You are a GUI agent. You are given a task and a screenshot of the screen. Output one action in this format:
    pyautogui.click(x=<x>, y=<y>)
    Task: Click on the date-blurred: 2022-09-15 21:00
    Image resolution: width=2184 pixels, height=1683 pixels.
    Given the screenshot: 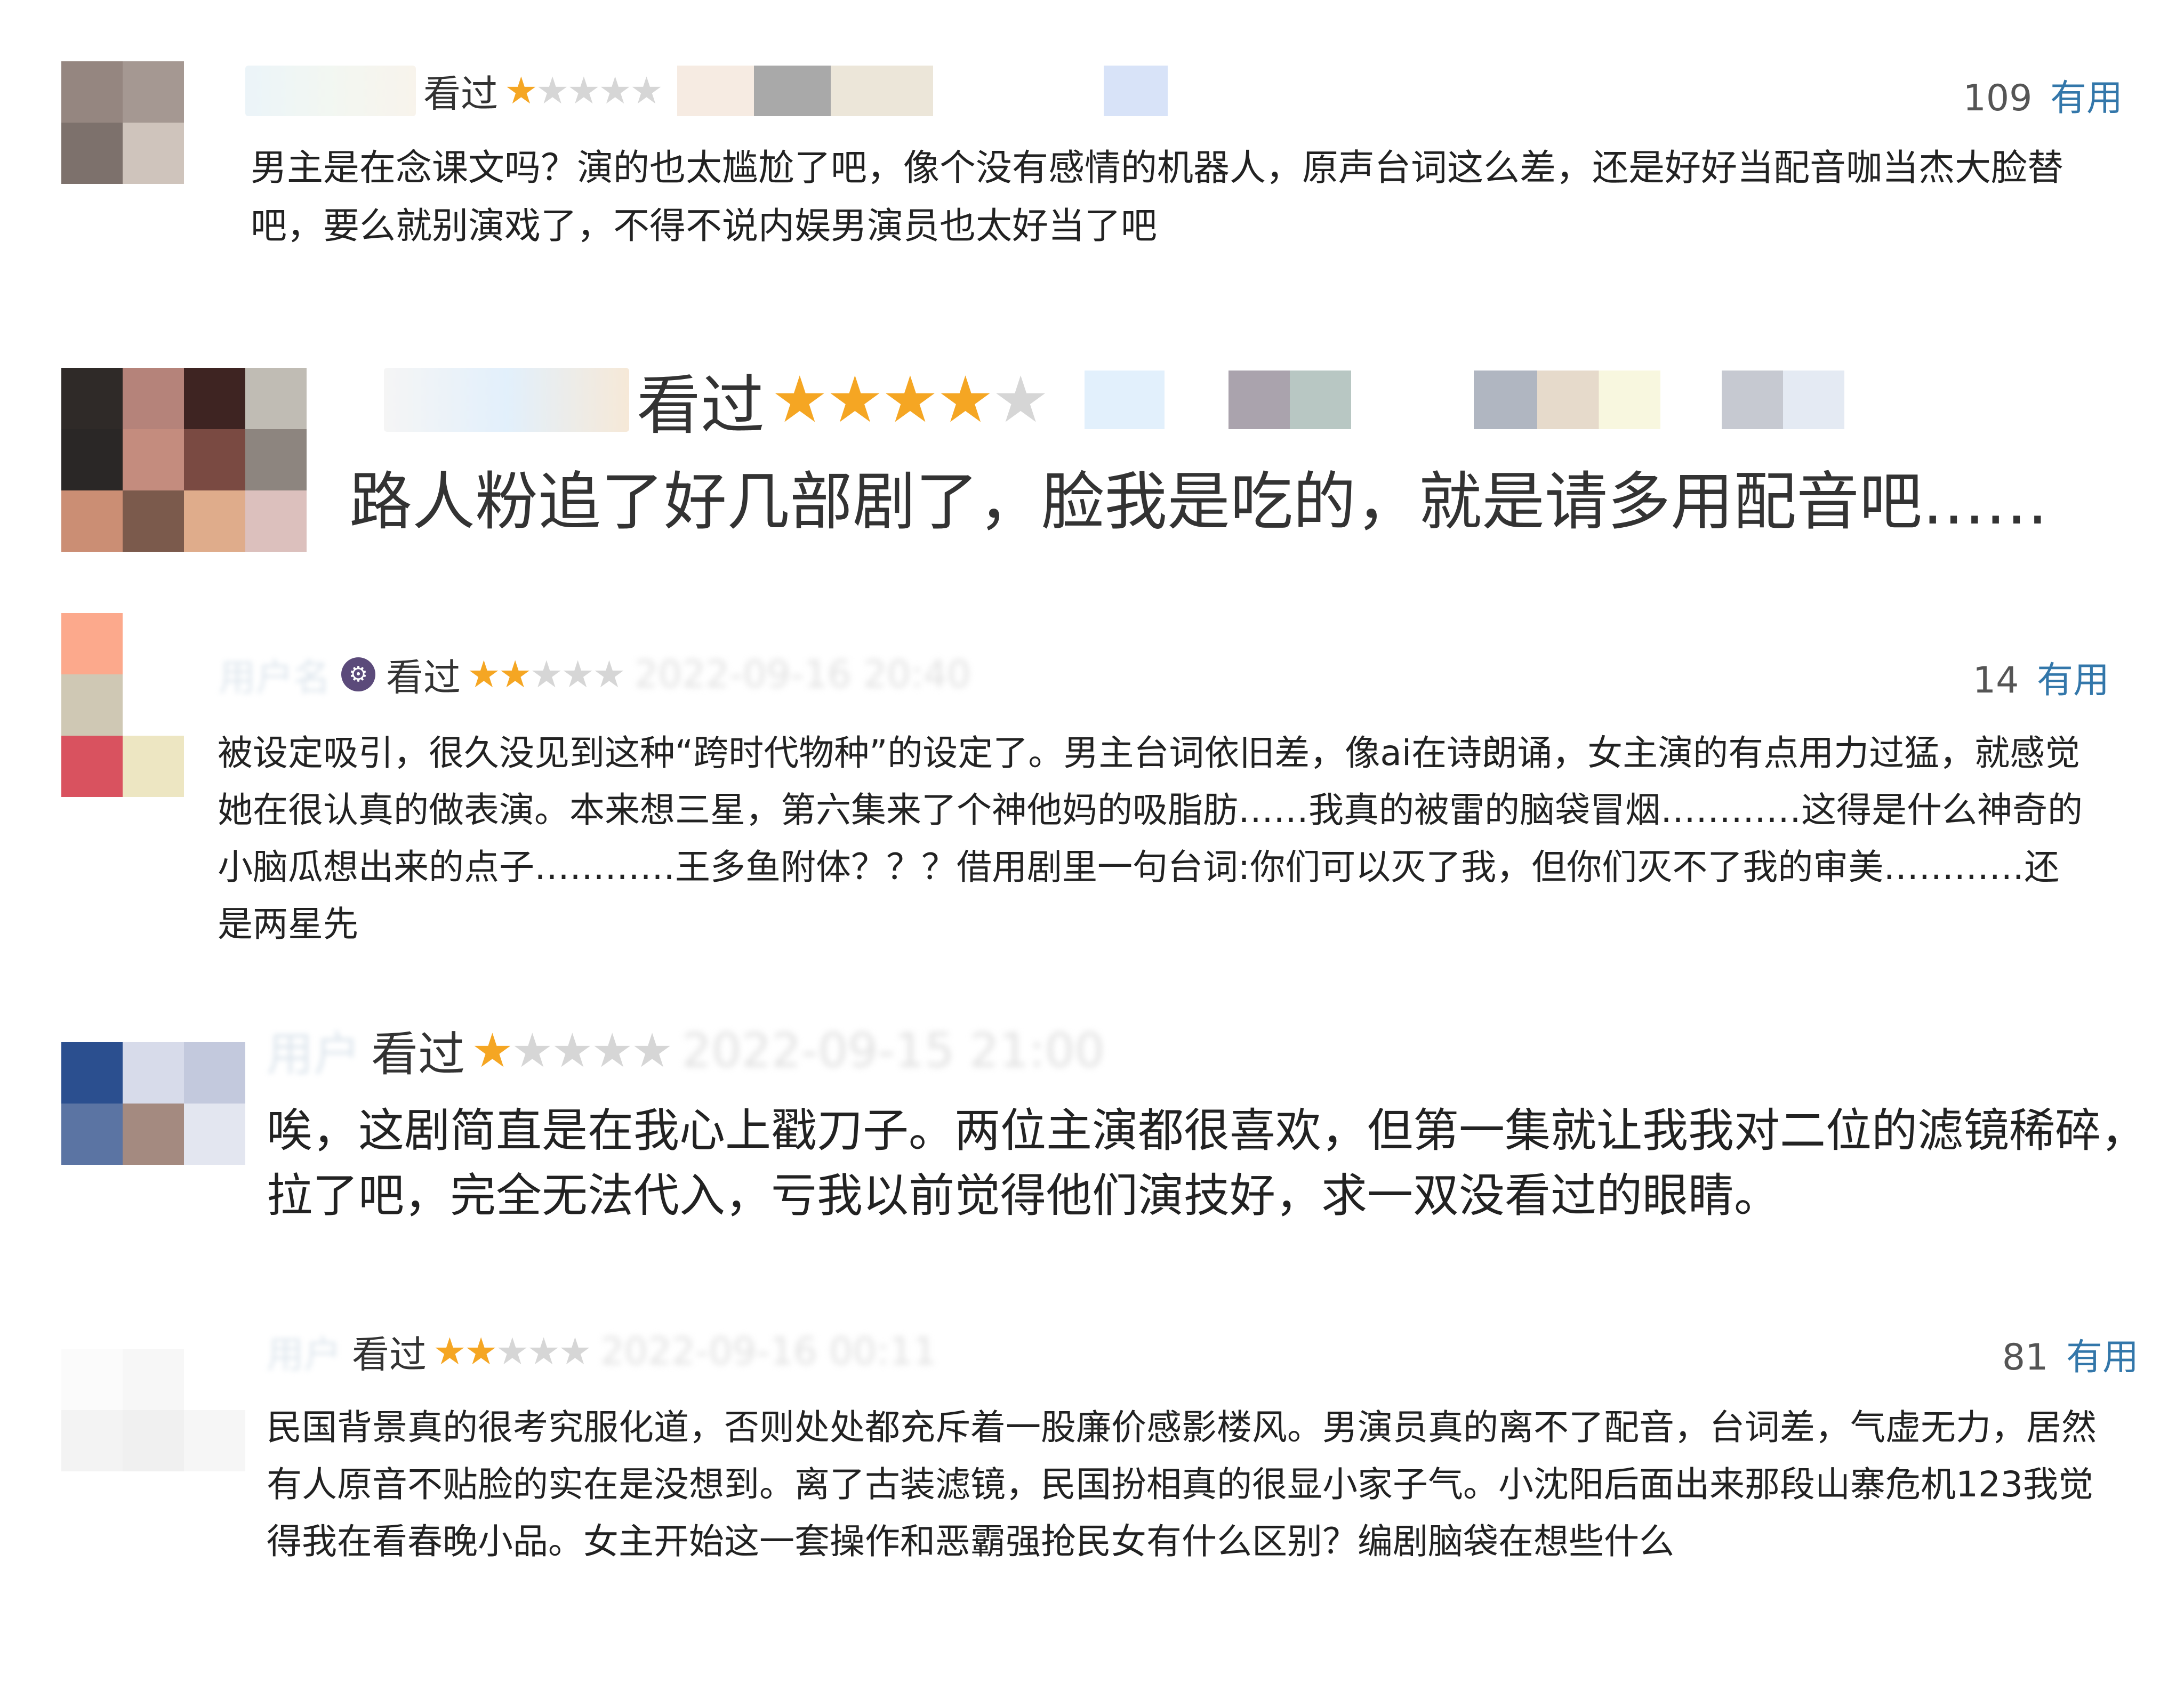 What is the action you would take?
    pyautogui.click(x=893, y=1050)
    